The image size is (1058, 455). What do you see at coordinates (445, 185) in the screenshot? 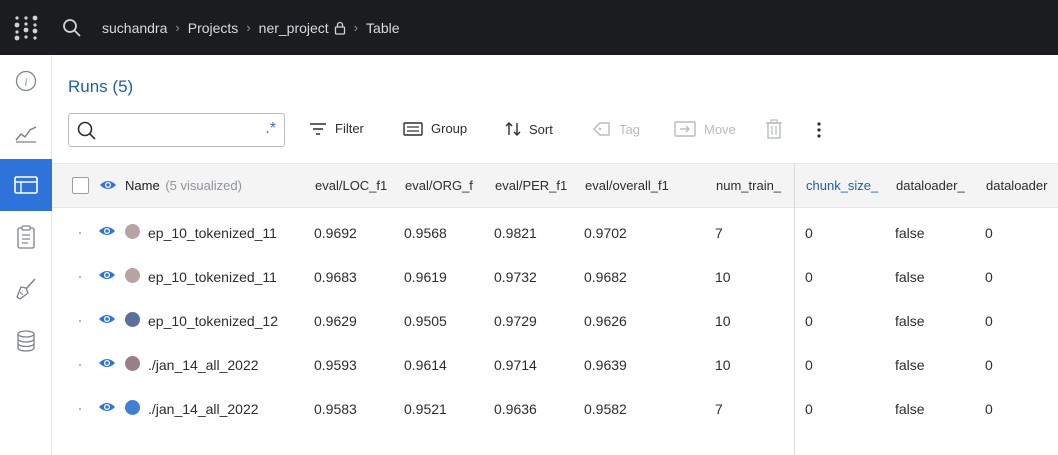
I see `col-eval-org-f1: eval/ORG_f` at bounding box center [445, 185].